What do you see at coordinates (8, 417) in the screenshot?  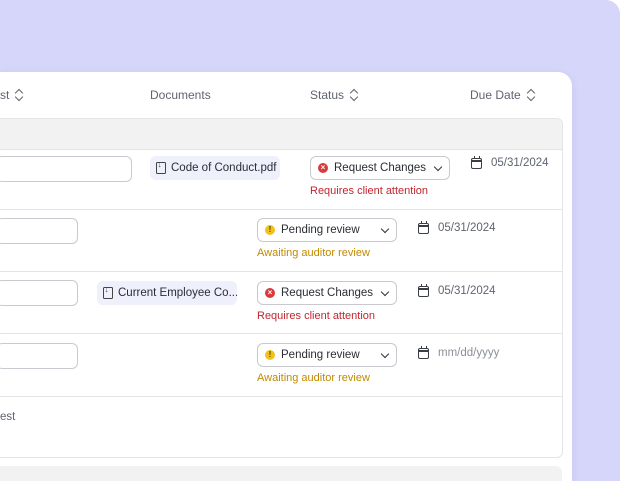 I see `trailing-text: est` at bounding box center [8, 417].